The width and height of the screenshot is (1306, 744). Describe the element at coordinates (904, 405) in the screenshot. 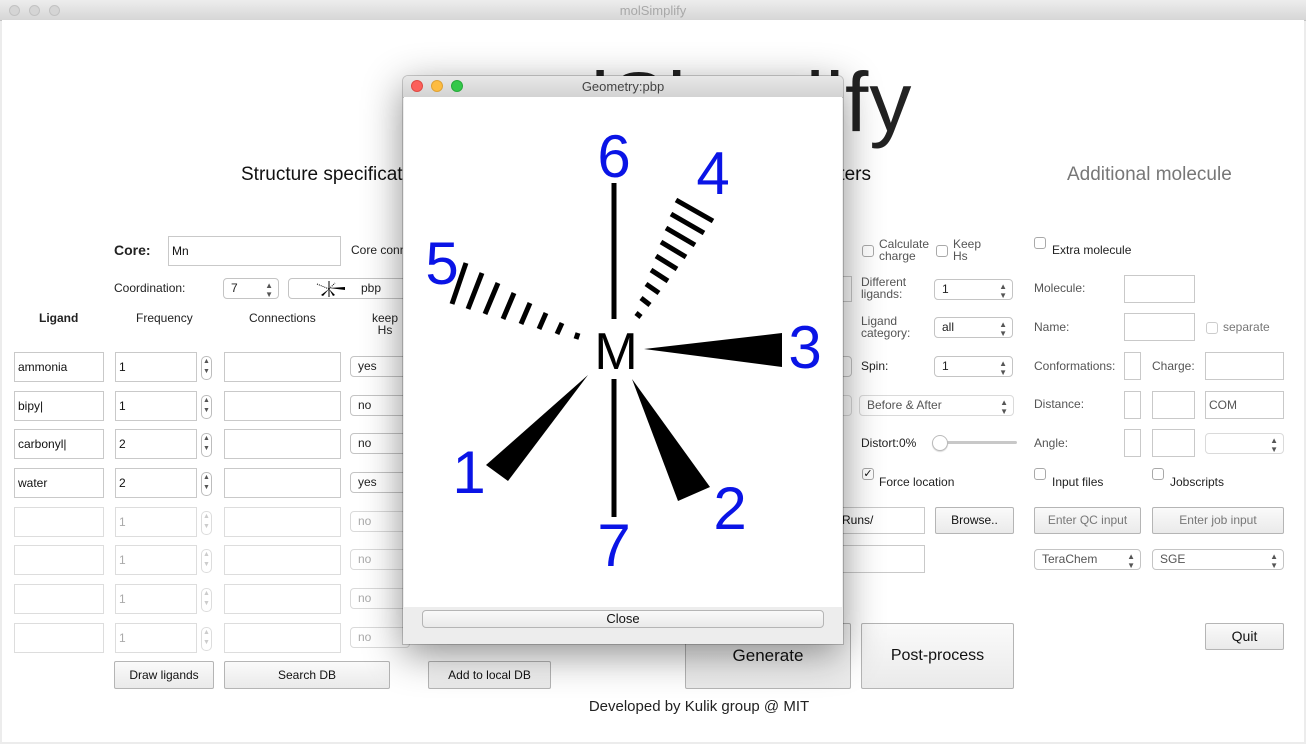

I see `ff-option-value: Before & After` at that location.